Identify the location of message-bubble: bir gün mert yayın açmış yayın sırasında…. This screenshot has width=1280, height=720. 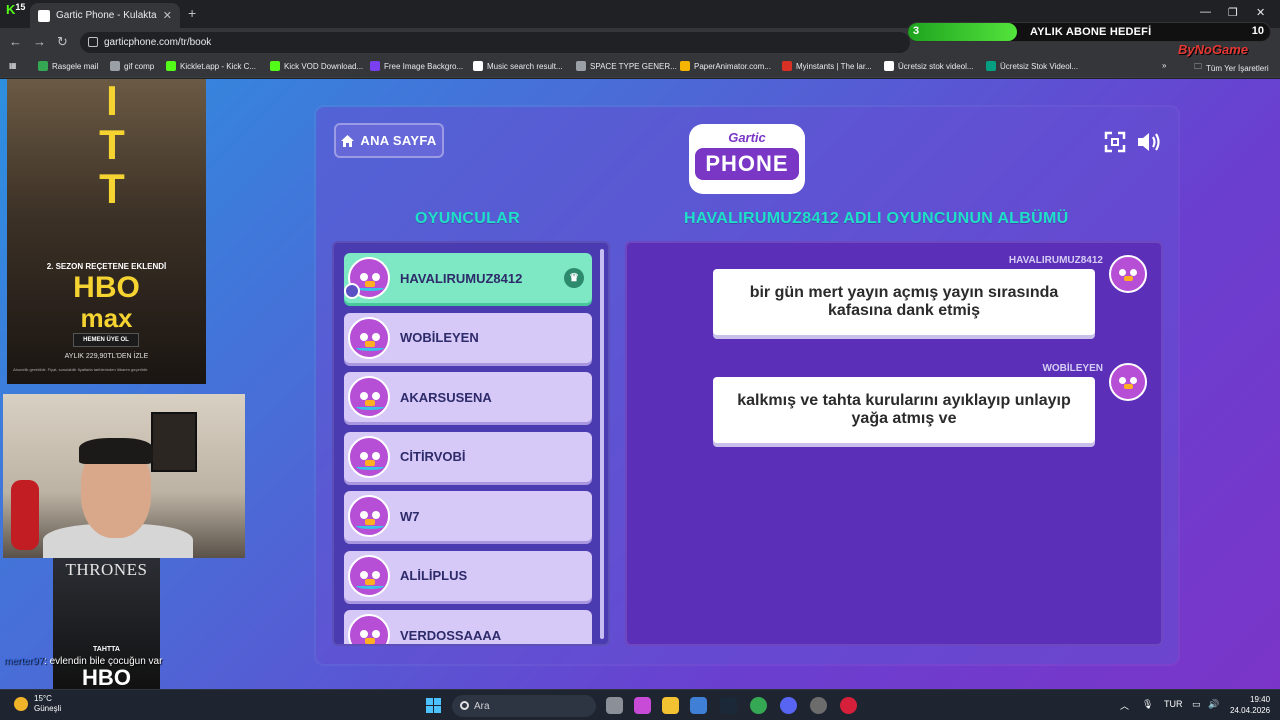
(904, 302).